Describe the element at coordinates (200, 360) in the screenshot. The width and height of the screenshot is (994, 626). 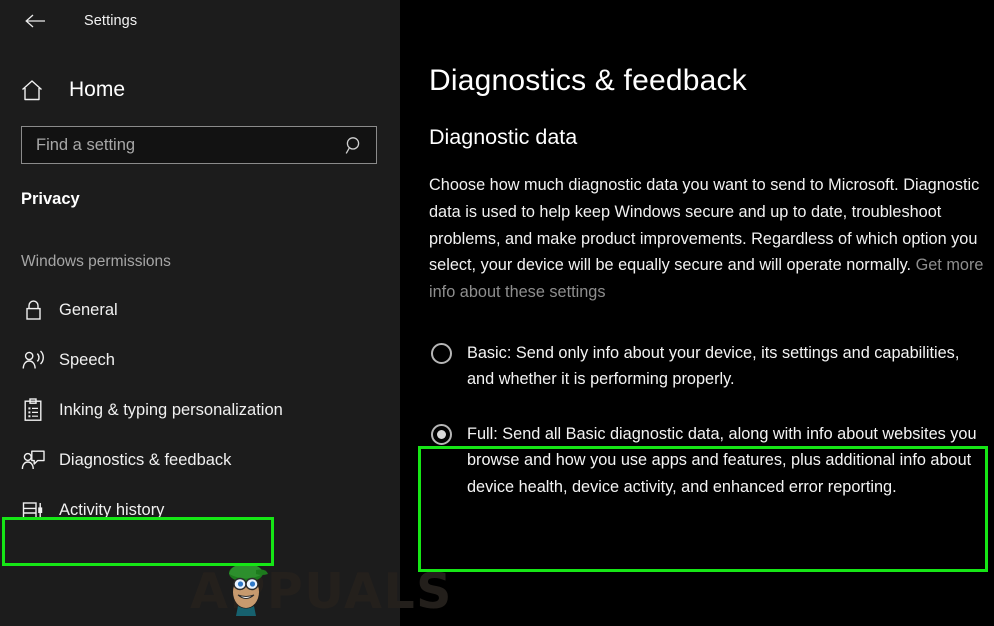
I see `sidebar-item-speech: Speech` at that location.